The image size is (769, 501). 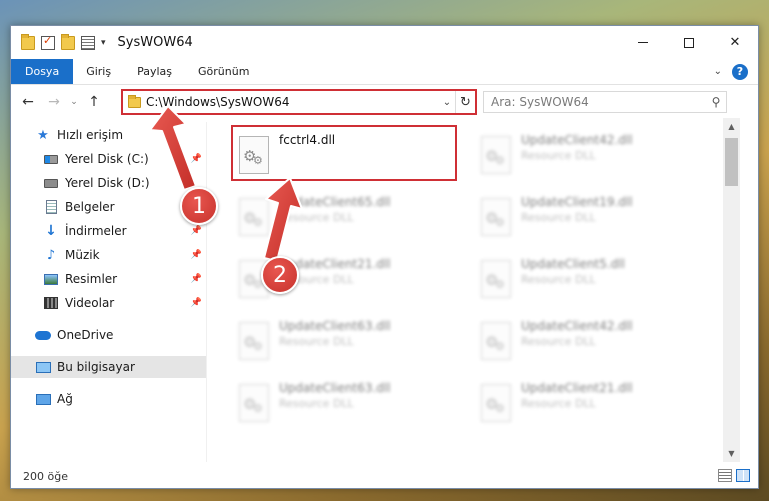 I want to click on tab-home: Giriş, so click(x=98, y=71).